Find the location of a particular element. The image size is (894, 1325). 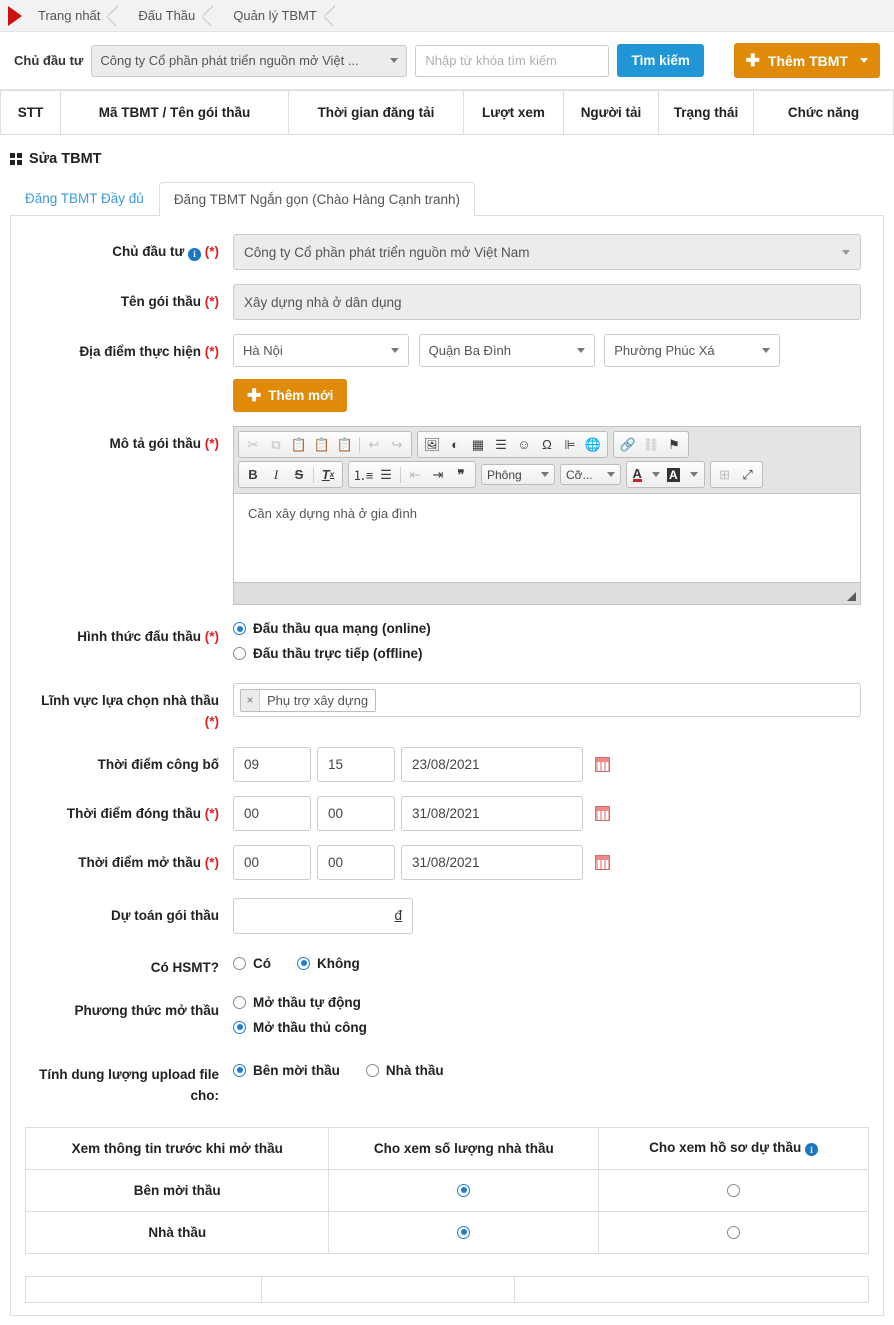

flash-icon: ◐ is located at coordinates (455, 444).